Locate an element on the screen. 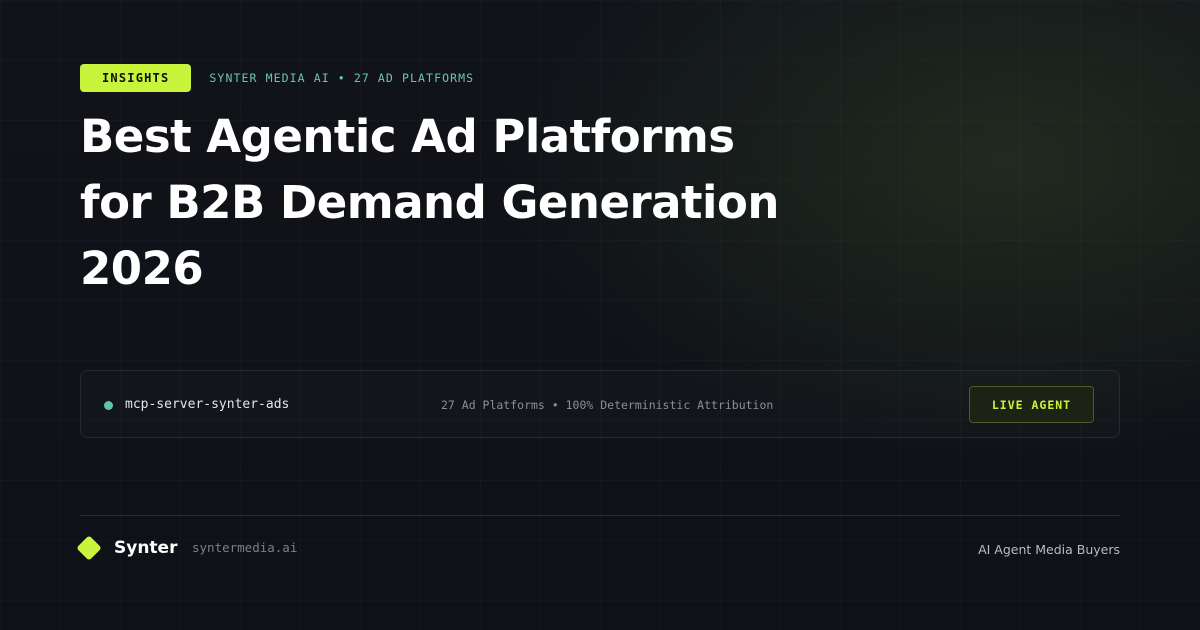  status-dot-icon is located at coordinates (108, 405).